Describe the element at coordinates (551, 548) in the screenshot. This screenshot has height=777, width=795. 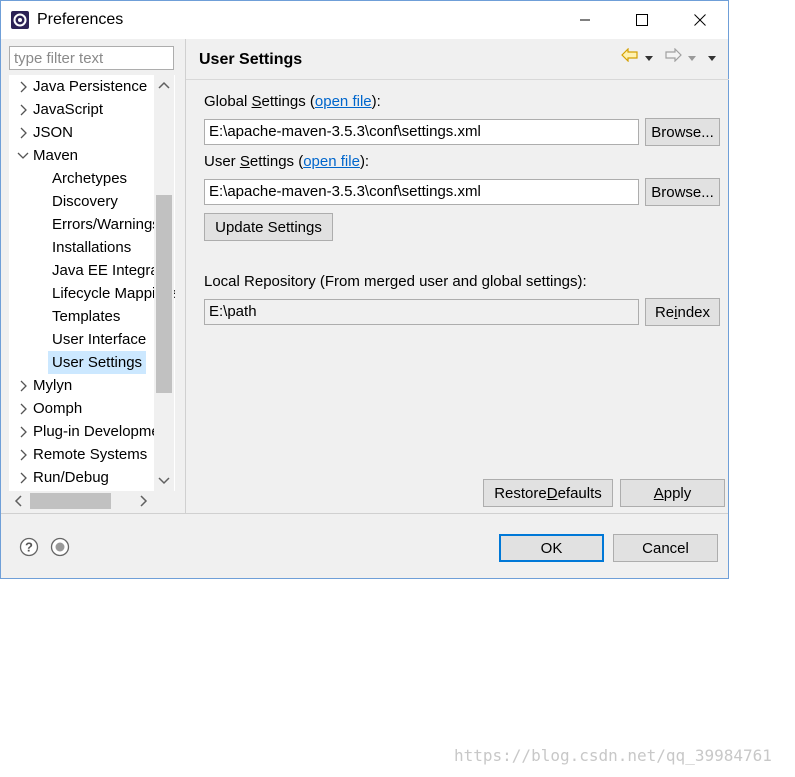
I see `ok-button: OK` at that location.